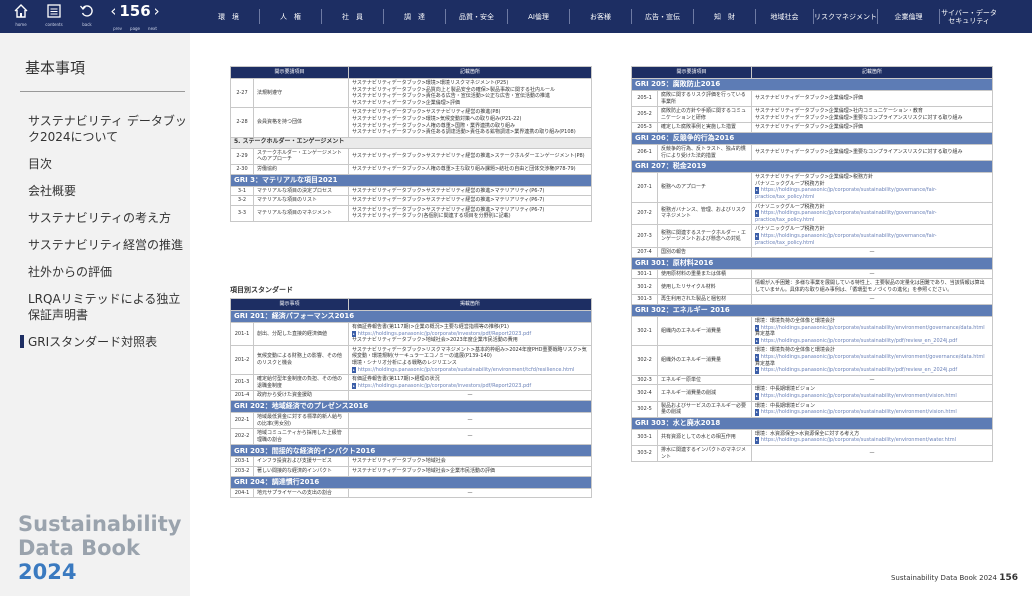 The height and width of the screenshot is (596, 1032). Describe the element at coordinates (846, 16) in the screenshot. I see `tab-risk-management: リスクマネジメント` at that location.